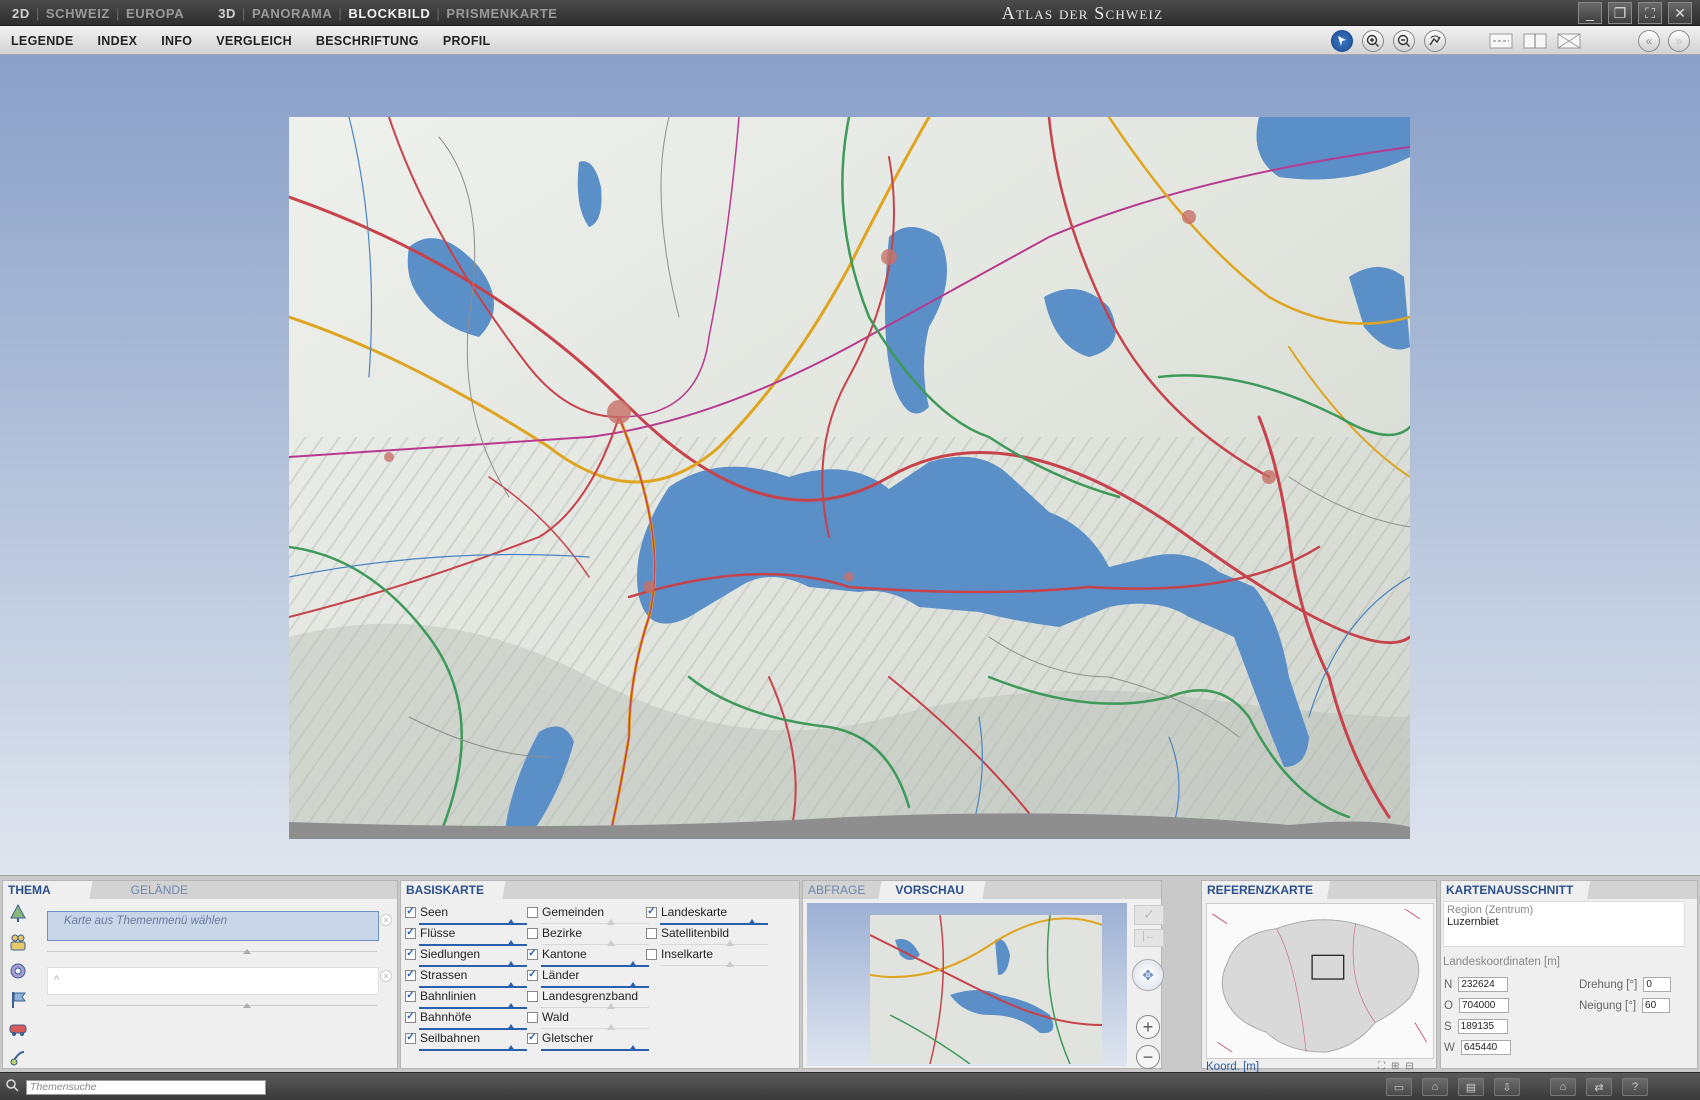  Describe the element at coordinates (1404, 41) in the screenshot. I see `zoom-out-icon` at that location.